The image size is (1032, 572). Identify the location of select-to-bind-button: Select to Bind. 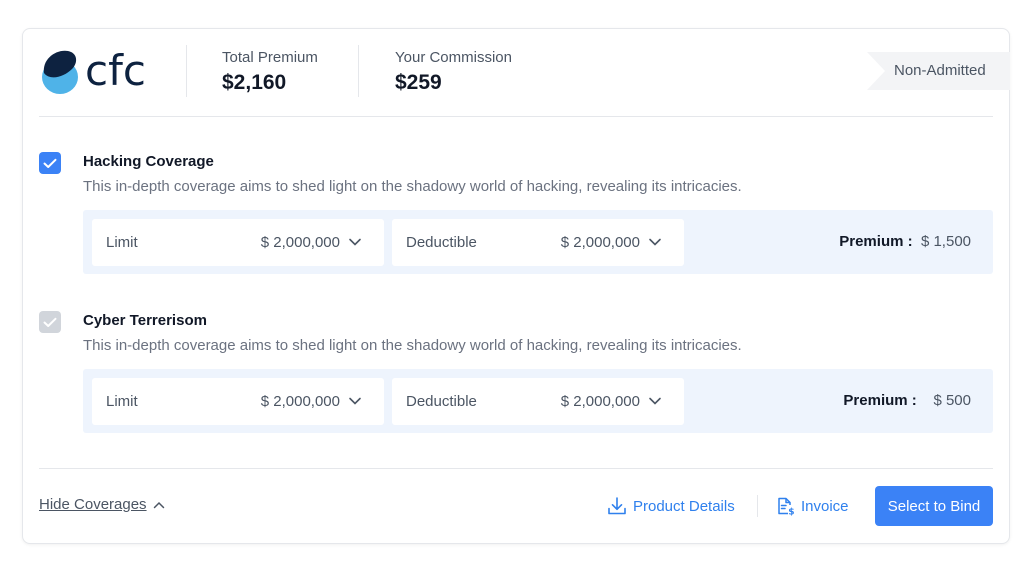
(934, 506).